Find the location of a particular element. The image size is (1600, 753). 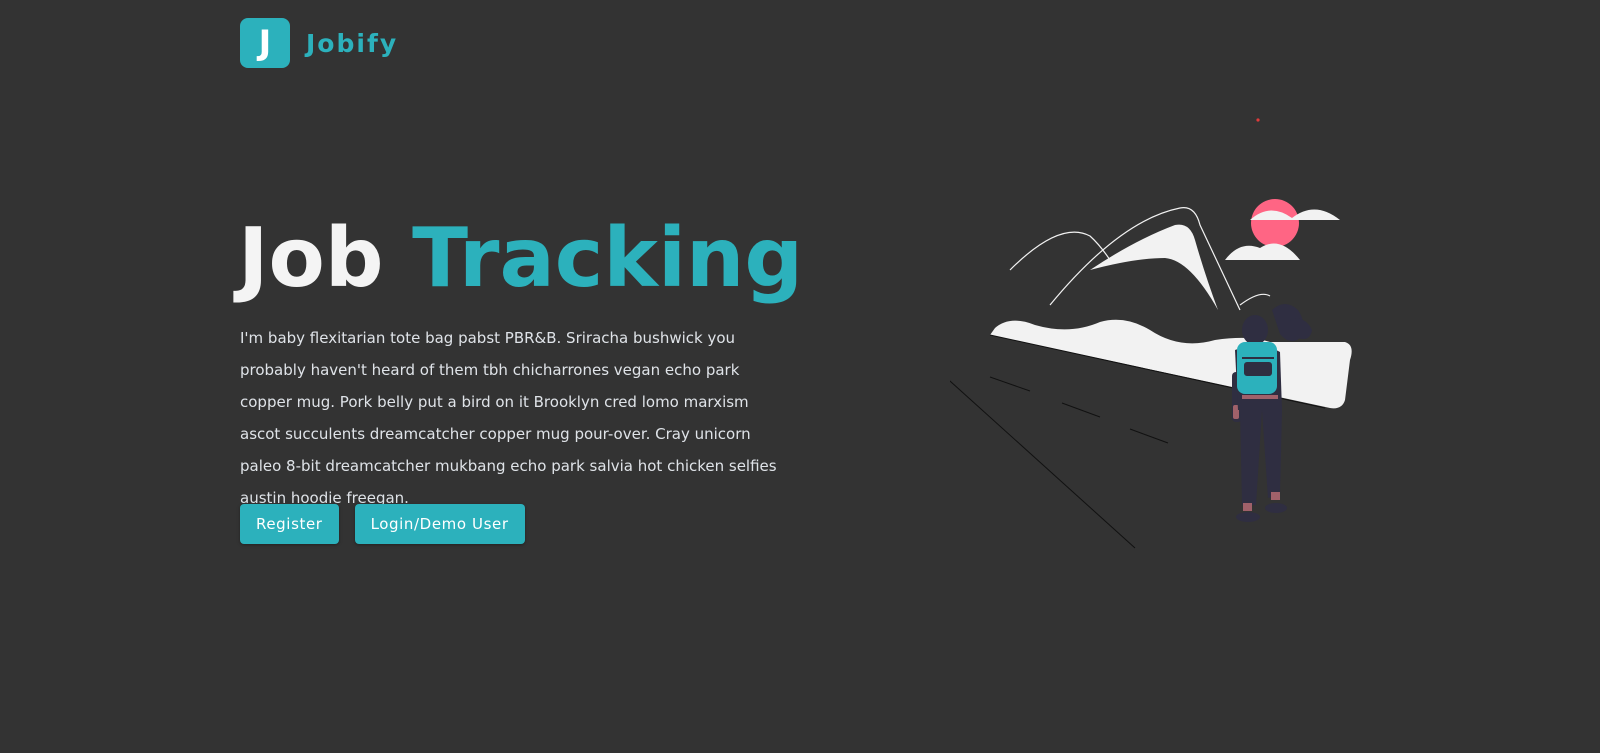

hero-actions: Register Login/Demo User is located at coordinates (382, 524).